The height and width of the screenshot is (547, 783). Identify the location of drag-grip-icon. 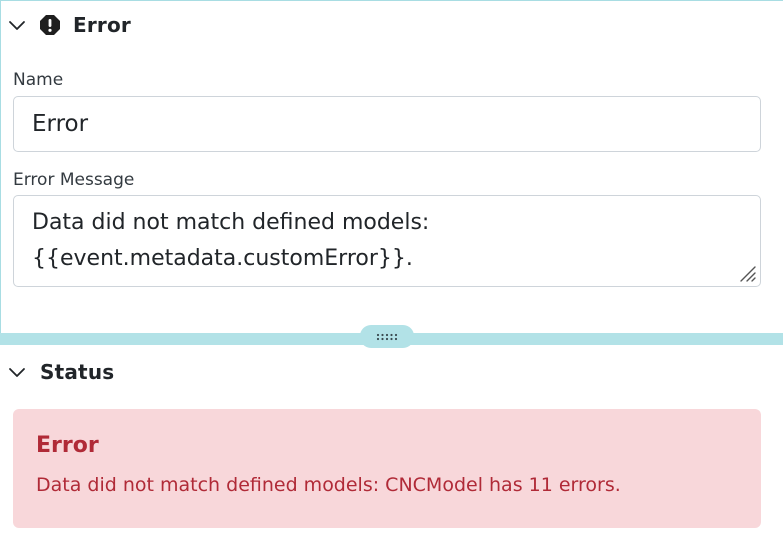
(387, 337).